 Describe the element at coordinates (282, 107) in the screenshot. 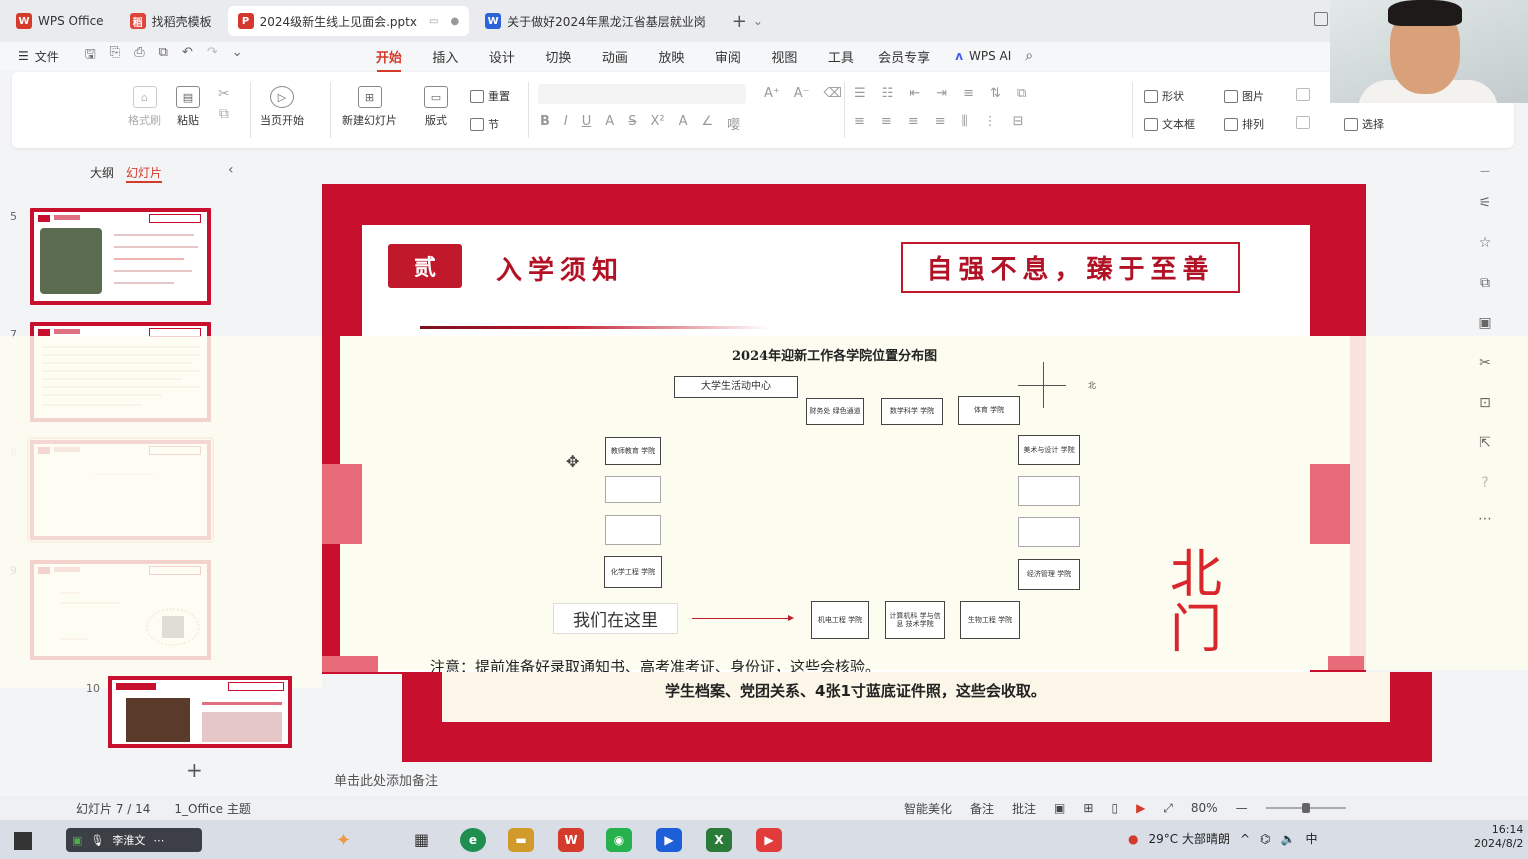

I see `play-from-current-button: ▷ 当页开始` at that location.